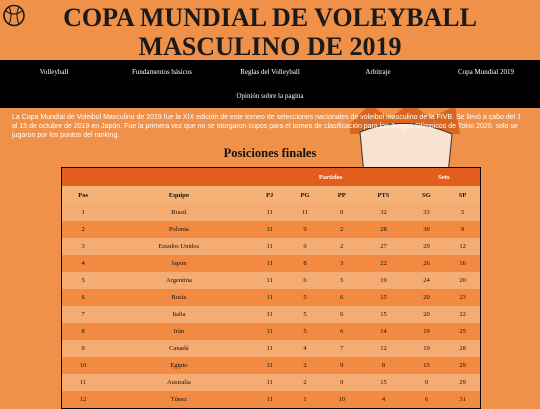 The image size is (540, 409). I want to click on table-row: 6 Rusia 11 5 6 15 20 23, so click(271, 297).